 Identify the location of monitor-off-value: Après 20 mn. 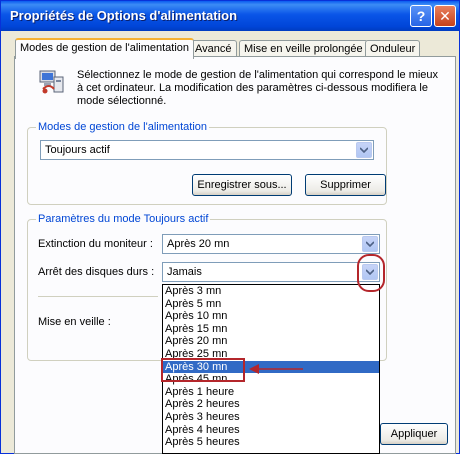
(198, 244).